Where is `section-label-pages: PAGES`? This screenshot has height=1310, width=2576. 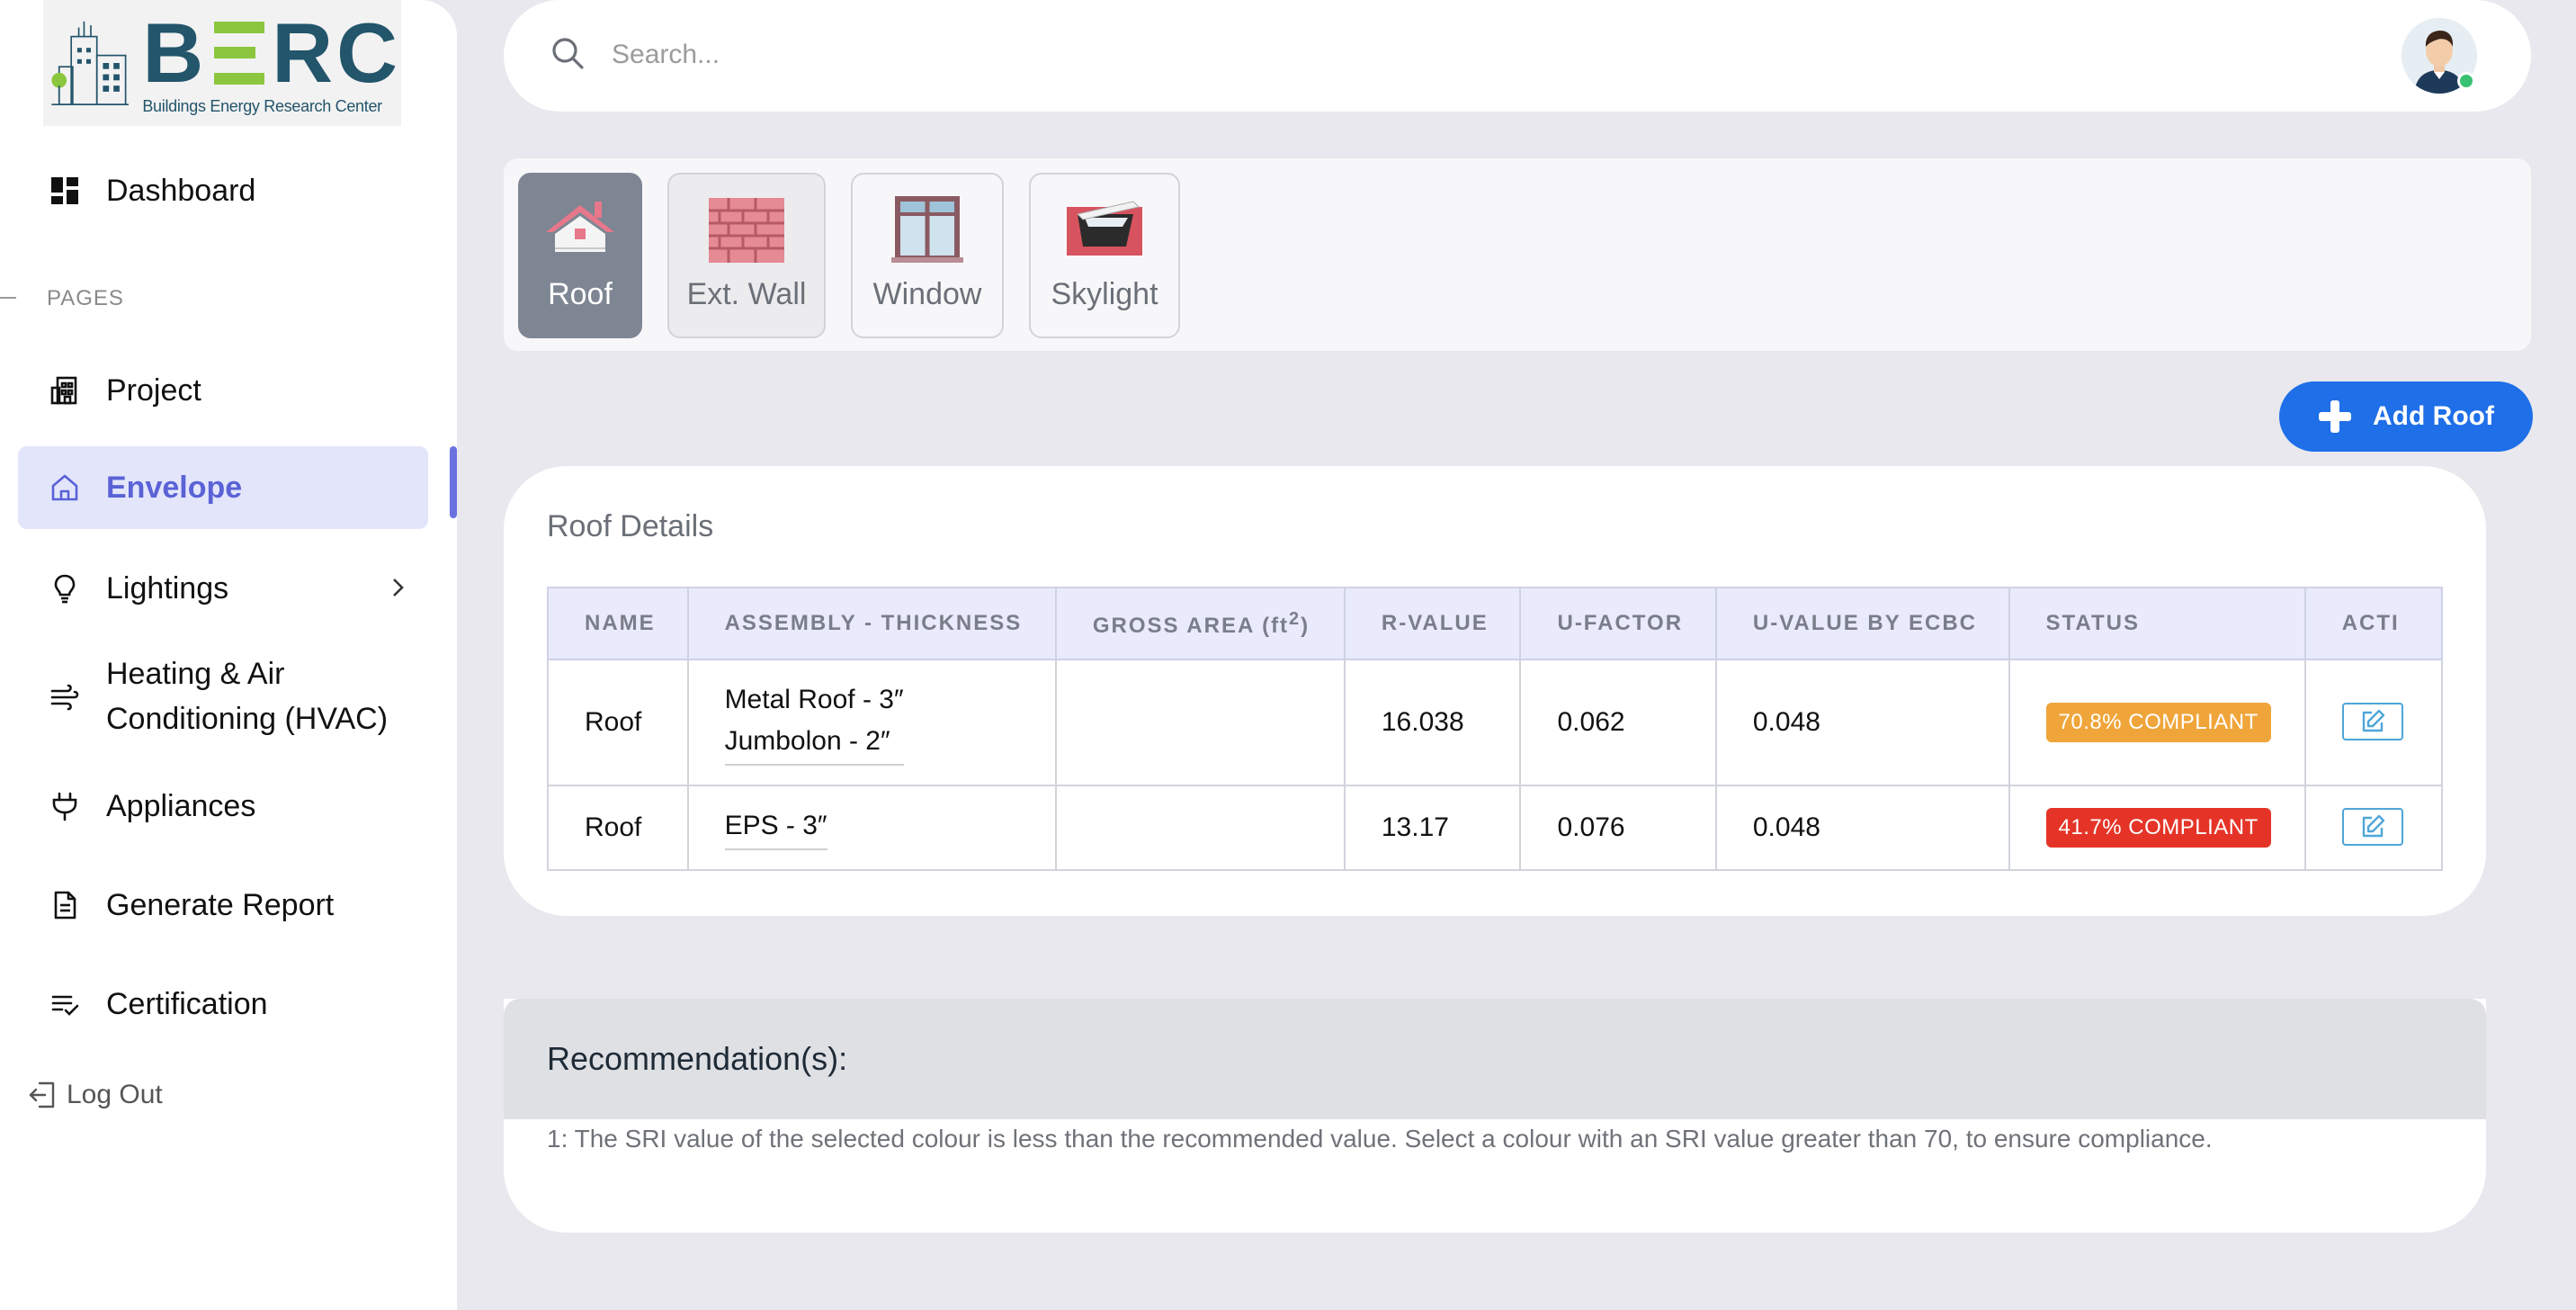
section-label-pages: PAGES is located at coordinates (85, 298).